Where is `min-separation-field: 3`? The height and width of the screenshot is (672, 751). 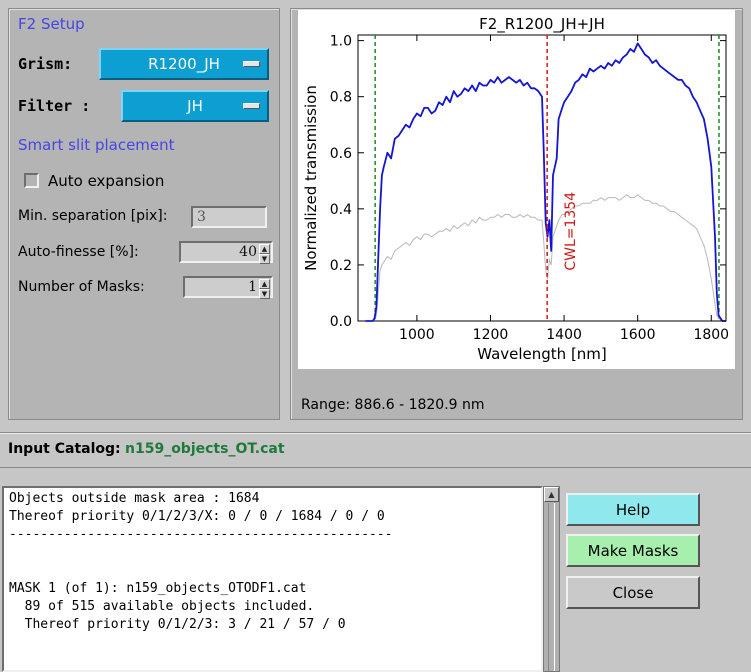 min-separation-field: 3 is located at coordinates (229, 217).